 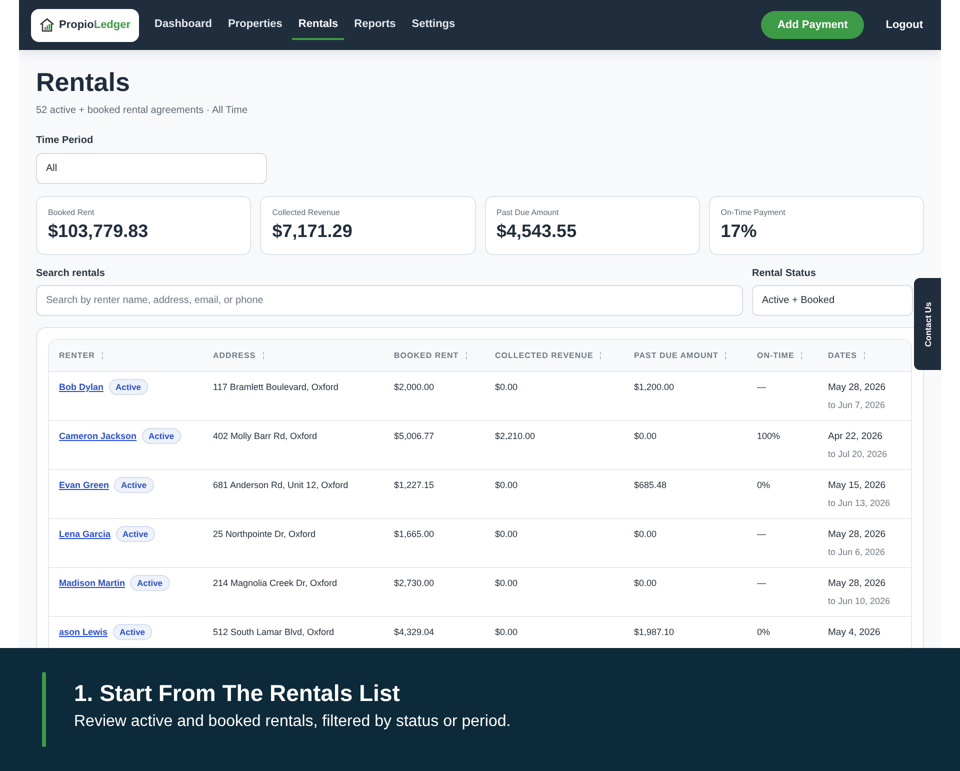 I want to click on table-cell: to Jul 20, 2026, so click(x=858, y=454).